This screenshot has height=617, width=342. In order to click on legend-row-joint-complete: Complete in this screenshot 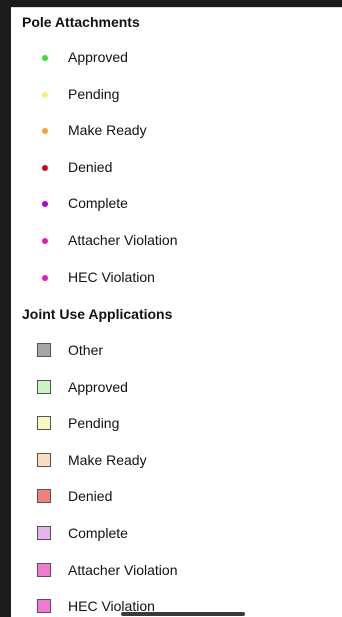, I will do `click(176, 534)`.